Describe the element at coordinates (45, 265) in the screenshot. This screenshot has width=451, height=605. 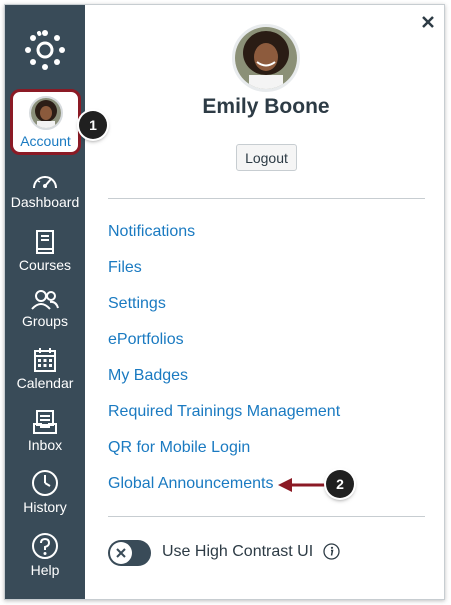
I see `nav-courses-label: Courses` at that location.